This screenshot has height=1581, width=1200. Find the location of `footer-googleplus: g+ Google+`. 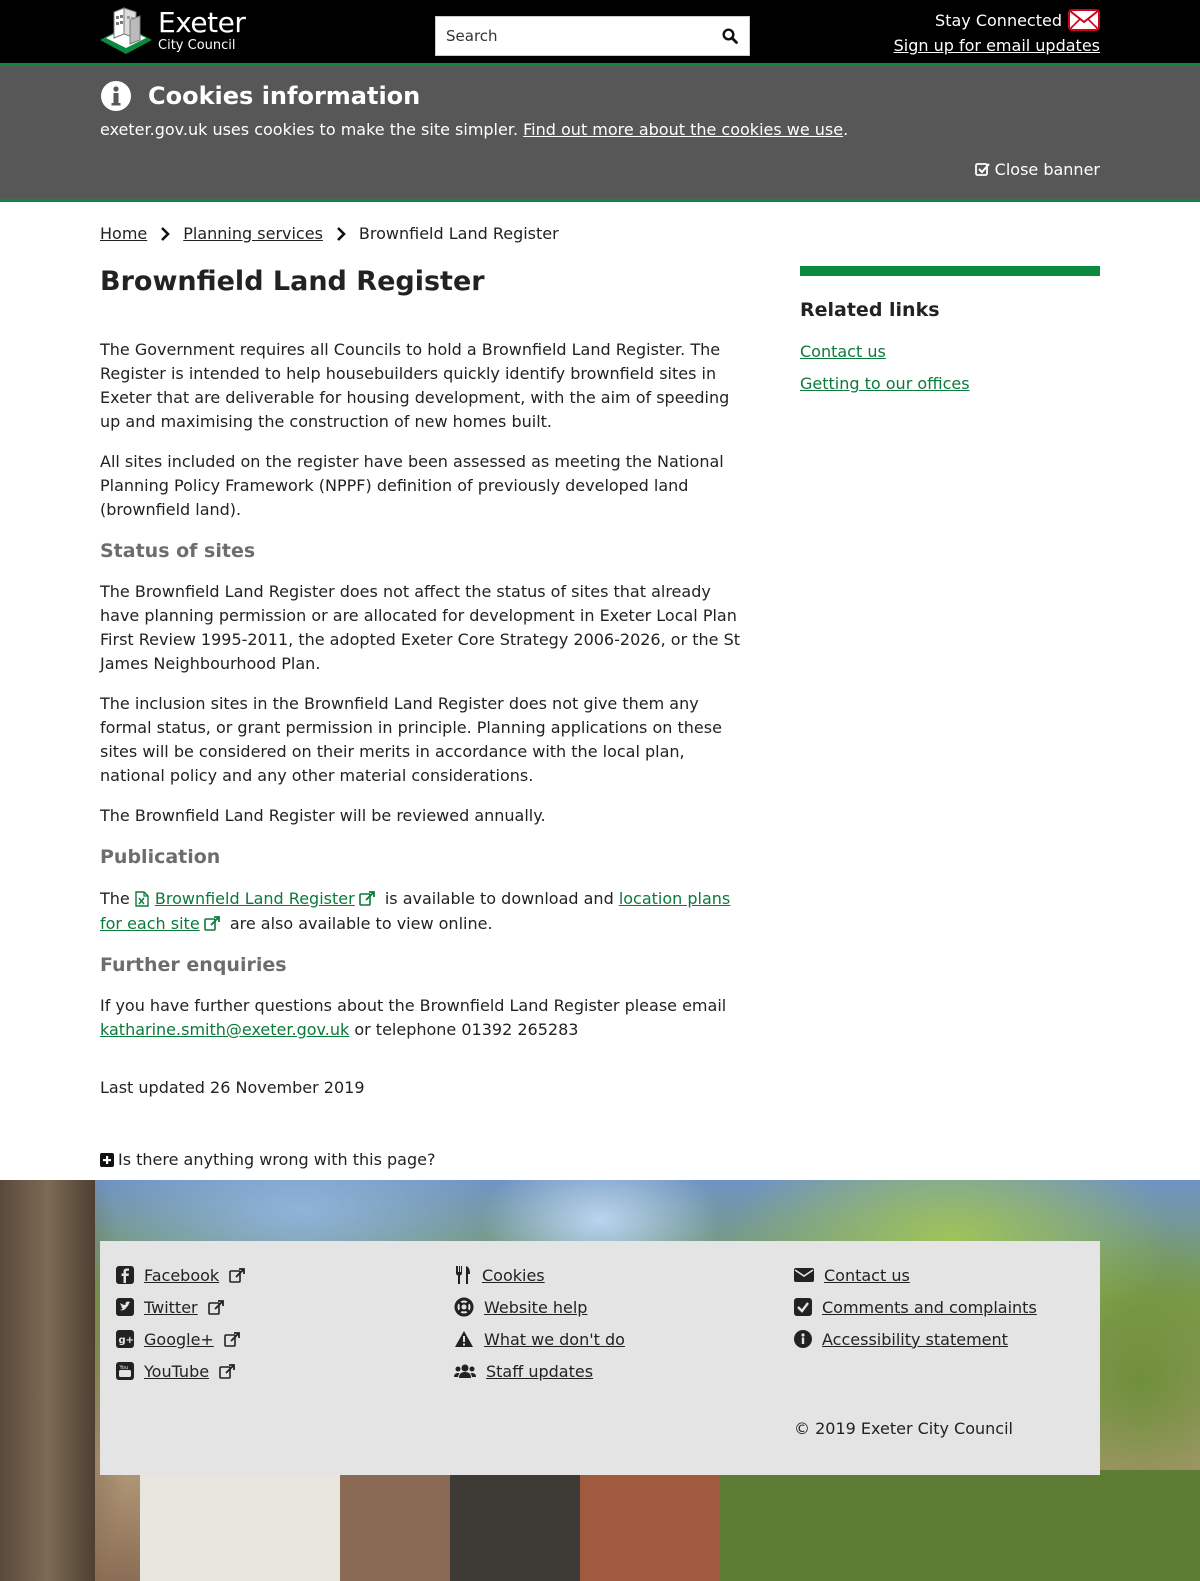

footer-googleplus: g+ Google+ is located at coordinates (180, 1339).